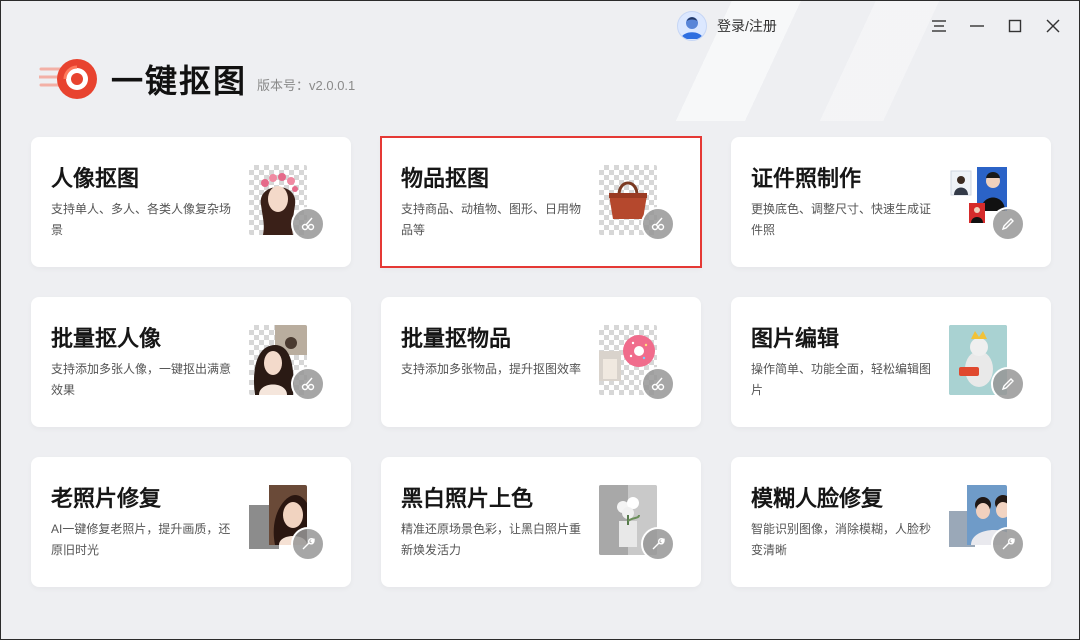 The image size is (1080, 640). I want to click on card-batch-portrait: 批量抠人像 支持添加多张人像，一键抠出满意效果, so click(191, 362).